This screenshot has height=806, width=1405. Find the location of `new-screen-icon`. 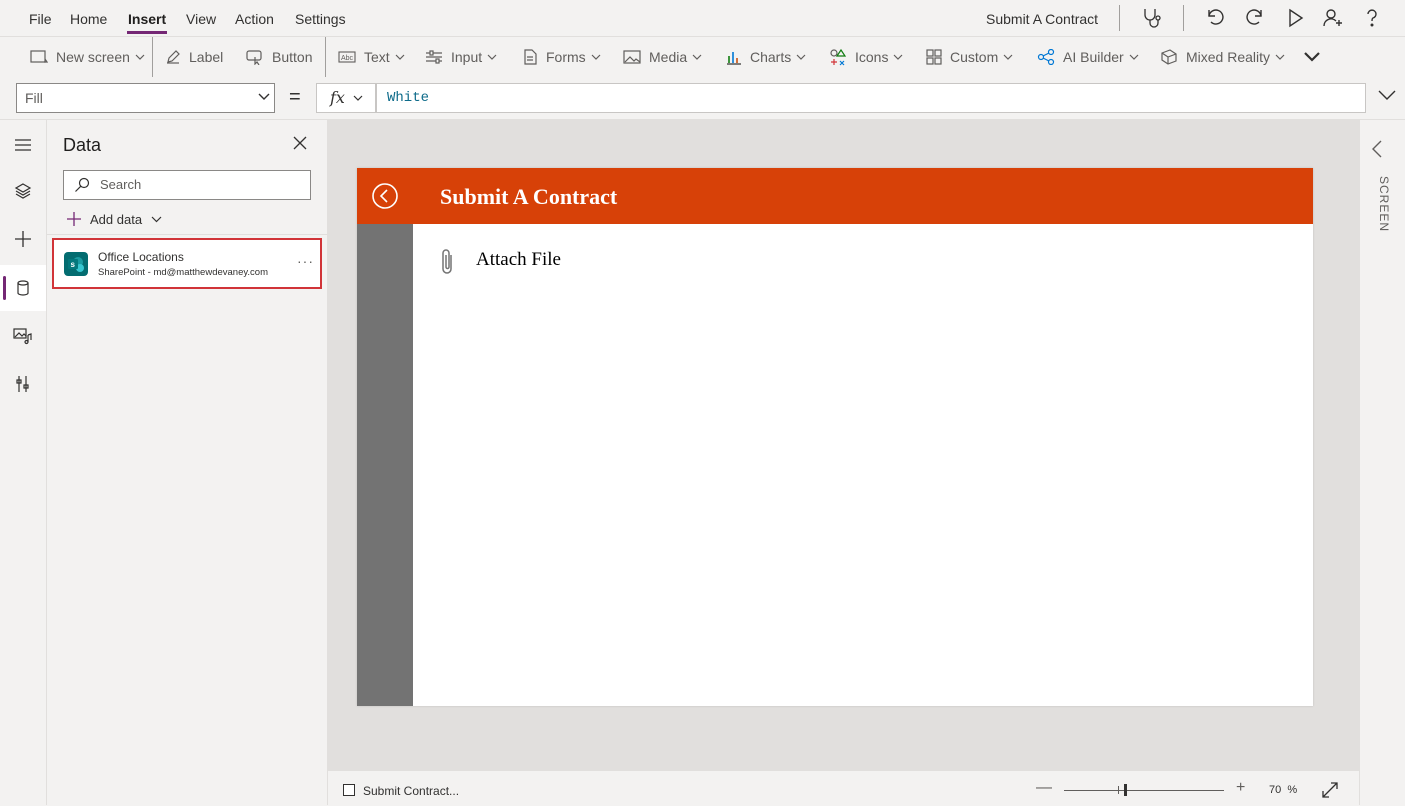

new-screen-icon is located at coordinates (39, 56).